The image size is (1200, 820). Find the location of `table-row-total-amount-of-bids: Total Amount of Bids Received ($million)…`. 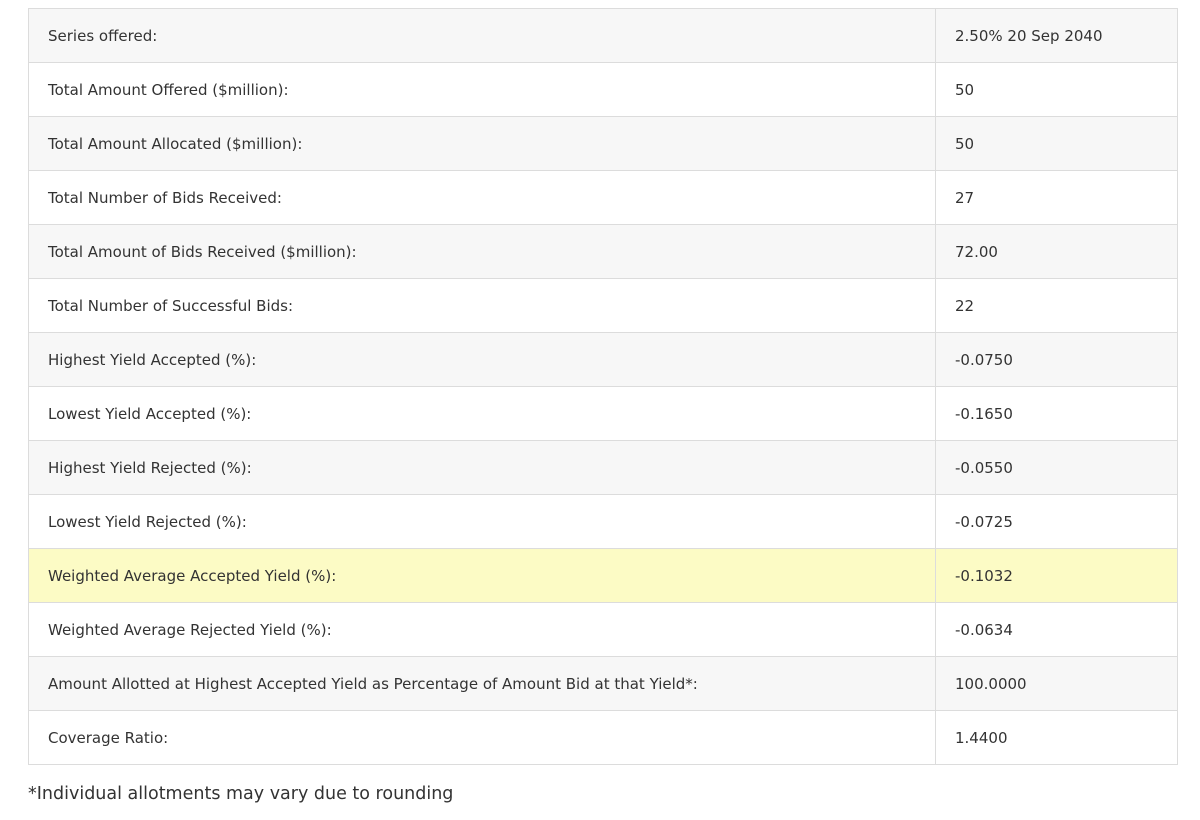

table-row-total-amount-of-bids: Total Amount of Bids Received ($million)… is located at coordinates (603, 251).